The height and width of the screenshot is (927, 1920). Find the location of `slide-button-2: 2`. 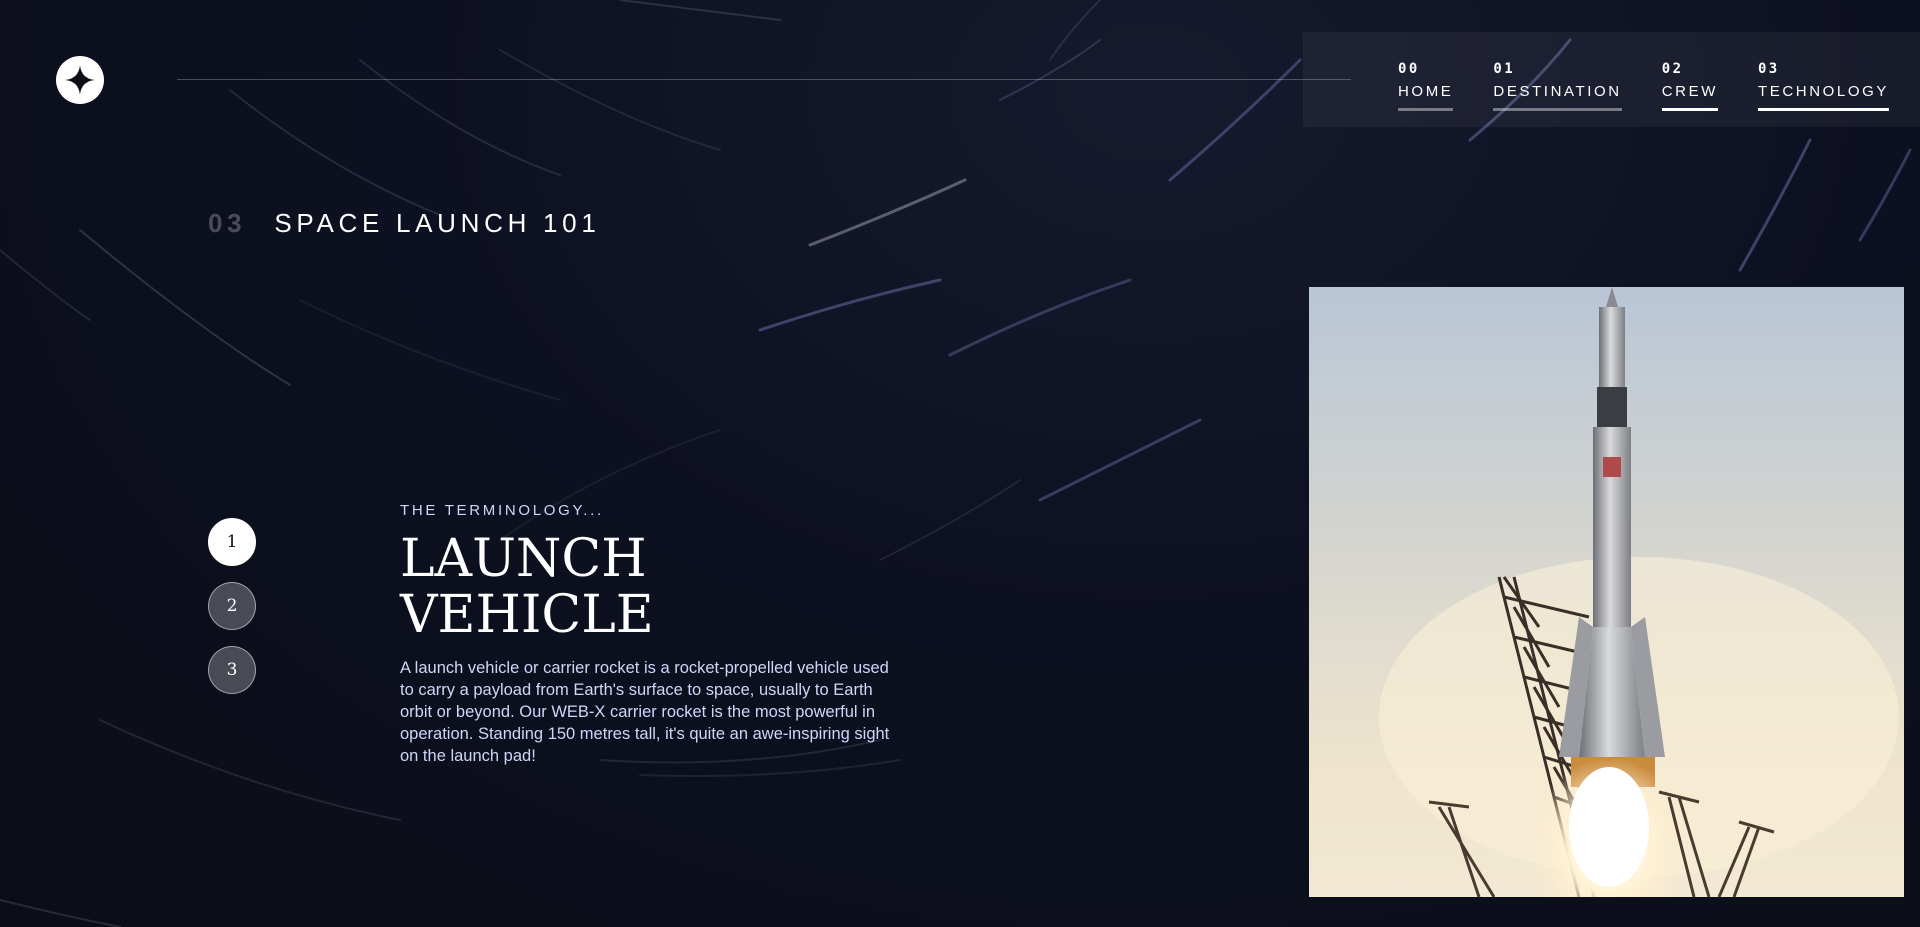

slide-button-2: 2 is located at coordinates (232, 606).